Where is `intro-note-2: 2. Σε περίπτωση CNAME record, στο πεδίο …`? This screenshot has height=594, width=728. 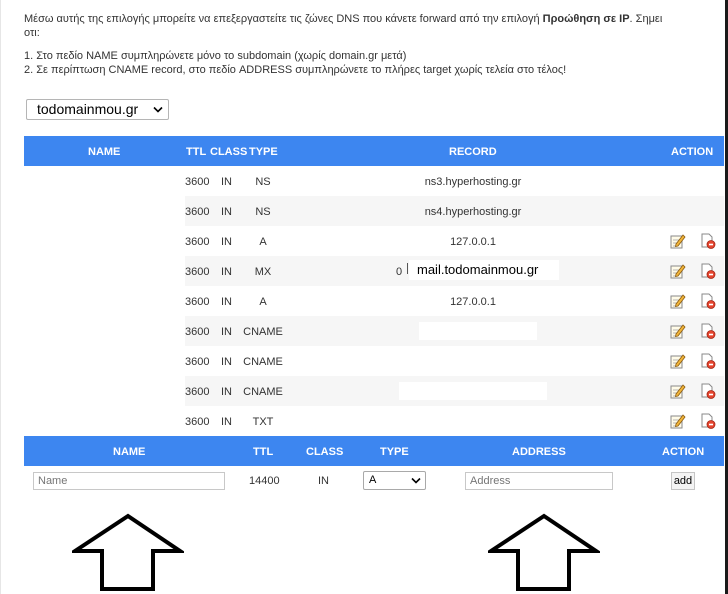 intro-note-2: 2. Σε περίπτωση CNAME record, στο πεδίο … is located at coordinates (295, 70).